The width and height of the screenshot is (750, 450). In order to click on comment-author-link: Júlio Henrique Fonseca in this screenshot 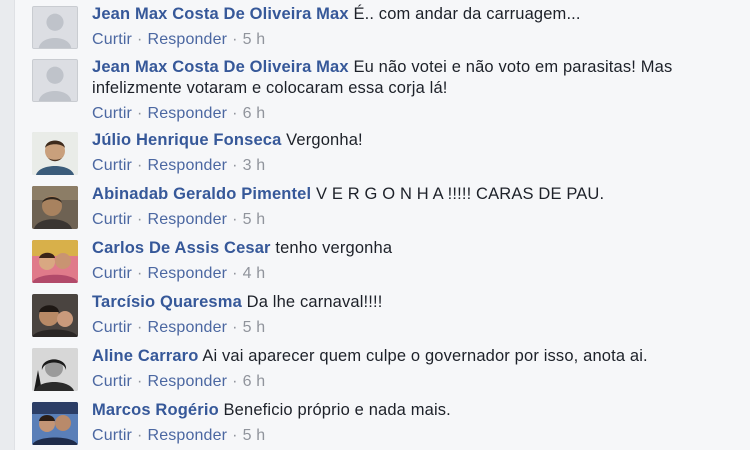, I will do `click(186, 140)`.